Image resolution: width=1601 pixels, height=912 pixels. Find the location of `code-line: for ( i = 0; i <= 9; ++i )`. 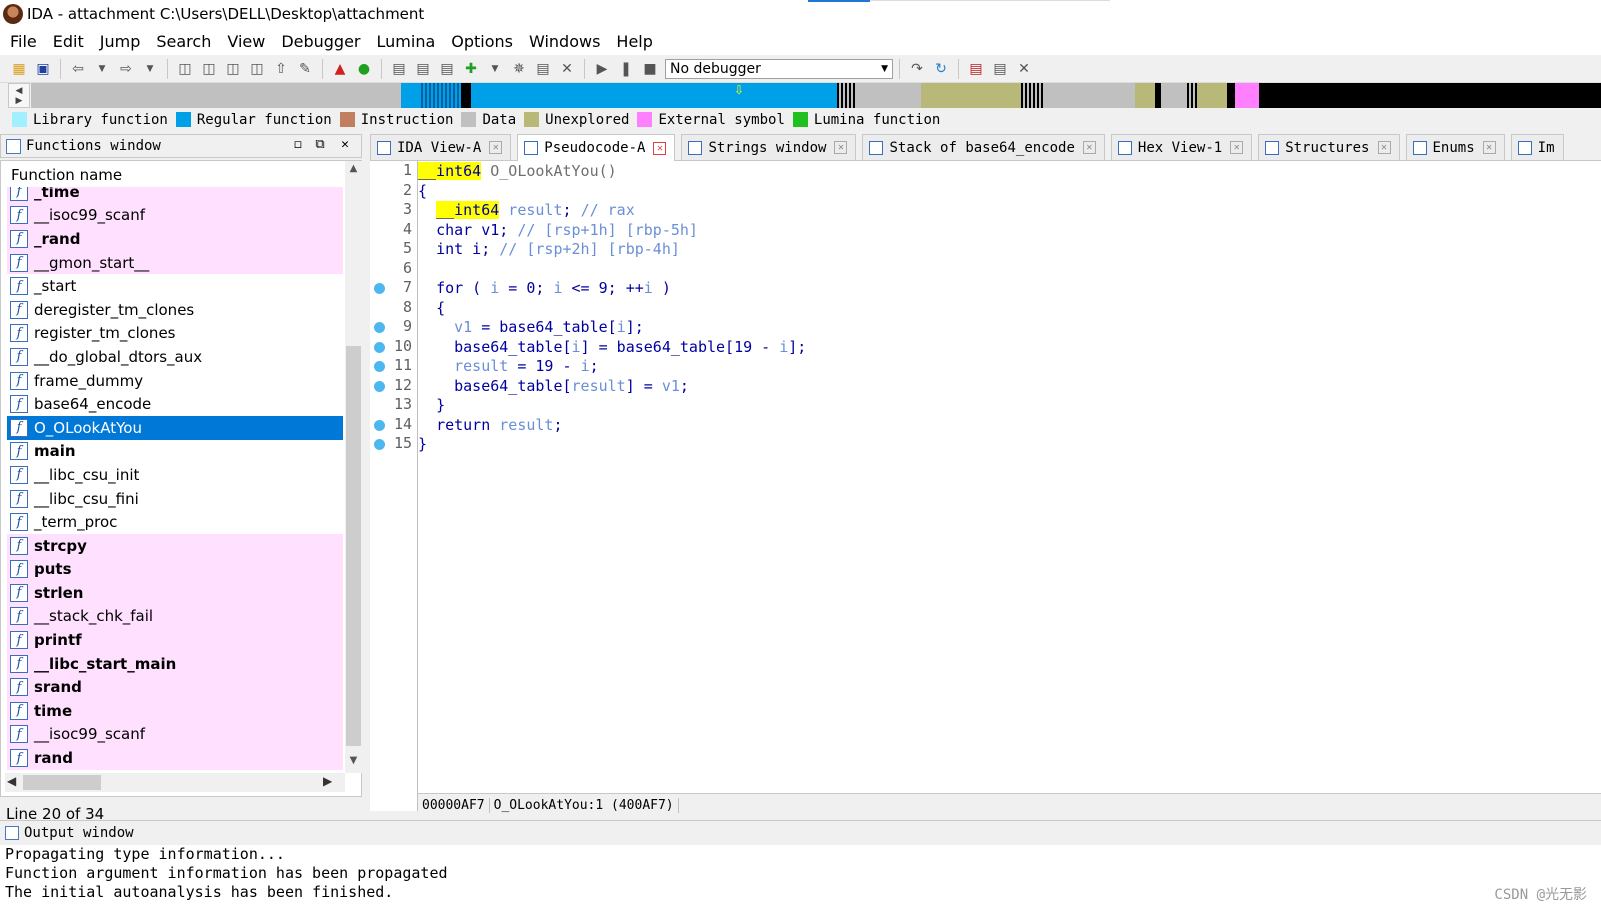

code-line: for ( i = 0; i <= 9; ++i ) is located at coordinates (544, 288).